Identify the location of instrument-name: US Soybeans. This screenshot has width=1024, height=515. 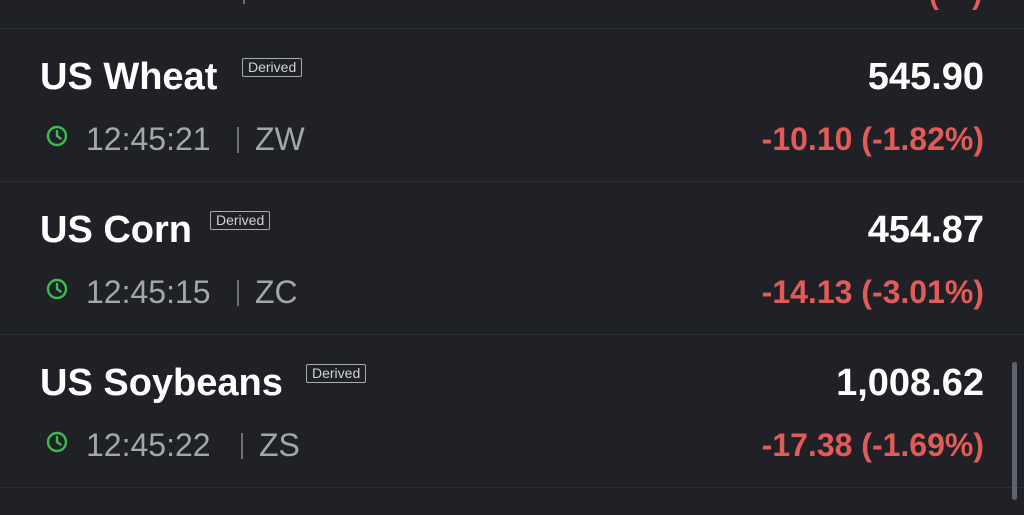
(161, 383).